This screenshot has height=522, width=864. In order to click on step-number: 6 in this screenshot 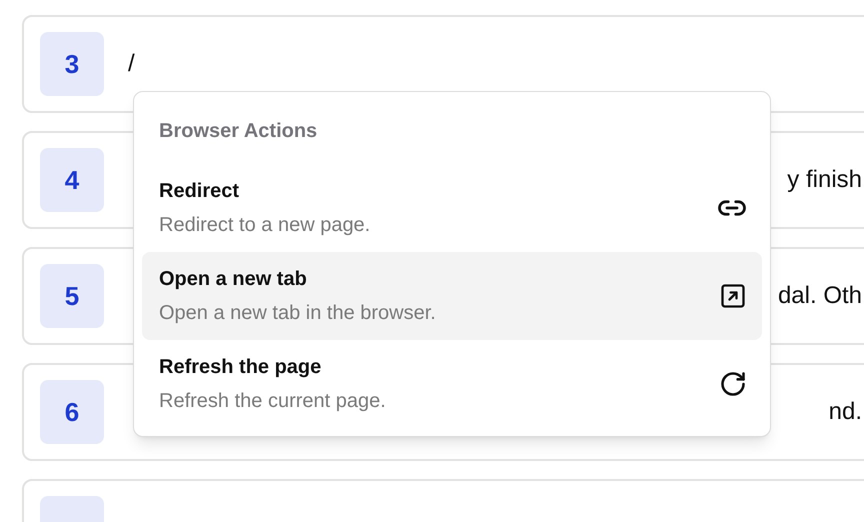, I will do `click(72, 412)`.